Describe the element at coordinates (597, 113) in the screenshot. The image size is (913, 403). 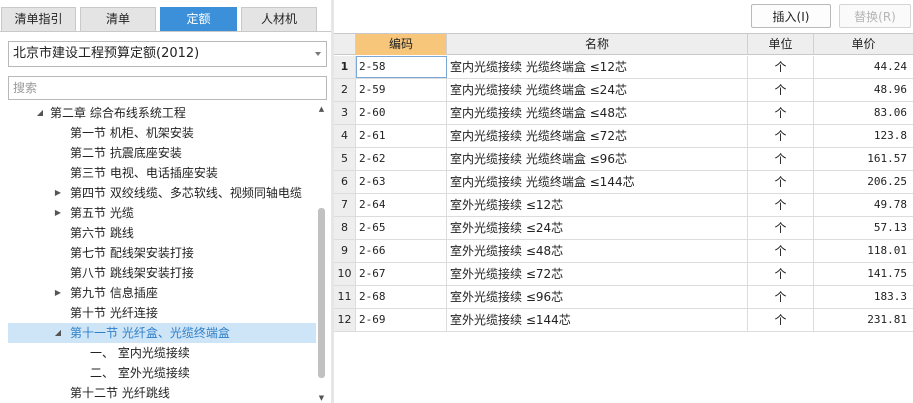
I see `name-cell: 室内光缆接续 光缆终端盒 ≤48芯` at that location.